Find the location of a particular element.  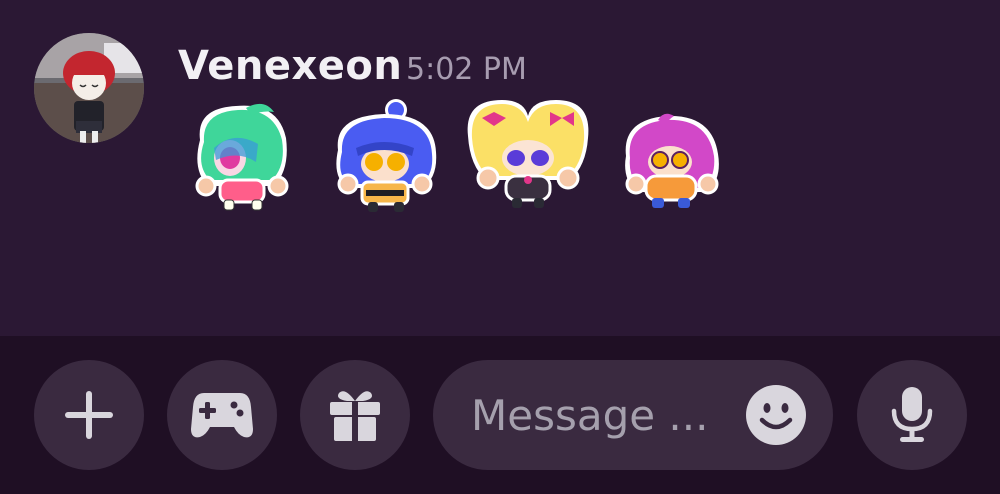

voice-message-button is located at coordinates (912, 415).